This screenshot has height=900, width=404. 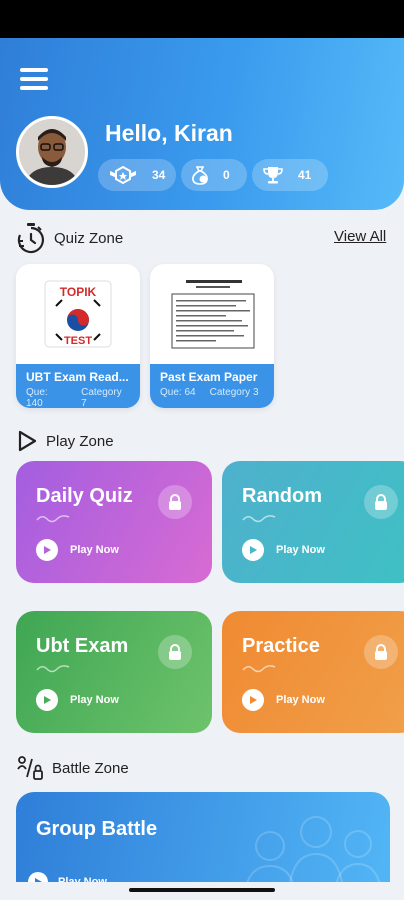 I want to click on play-card-title: Practice, so click(x=281, y=646).